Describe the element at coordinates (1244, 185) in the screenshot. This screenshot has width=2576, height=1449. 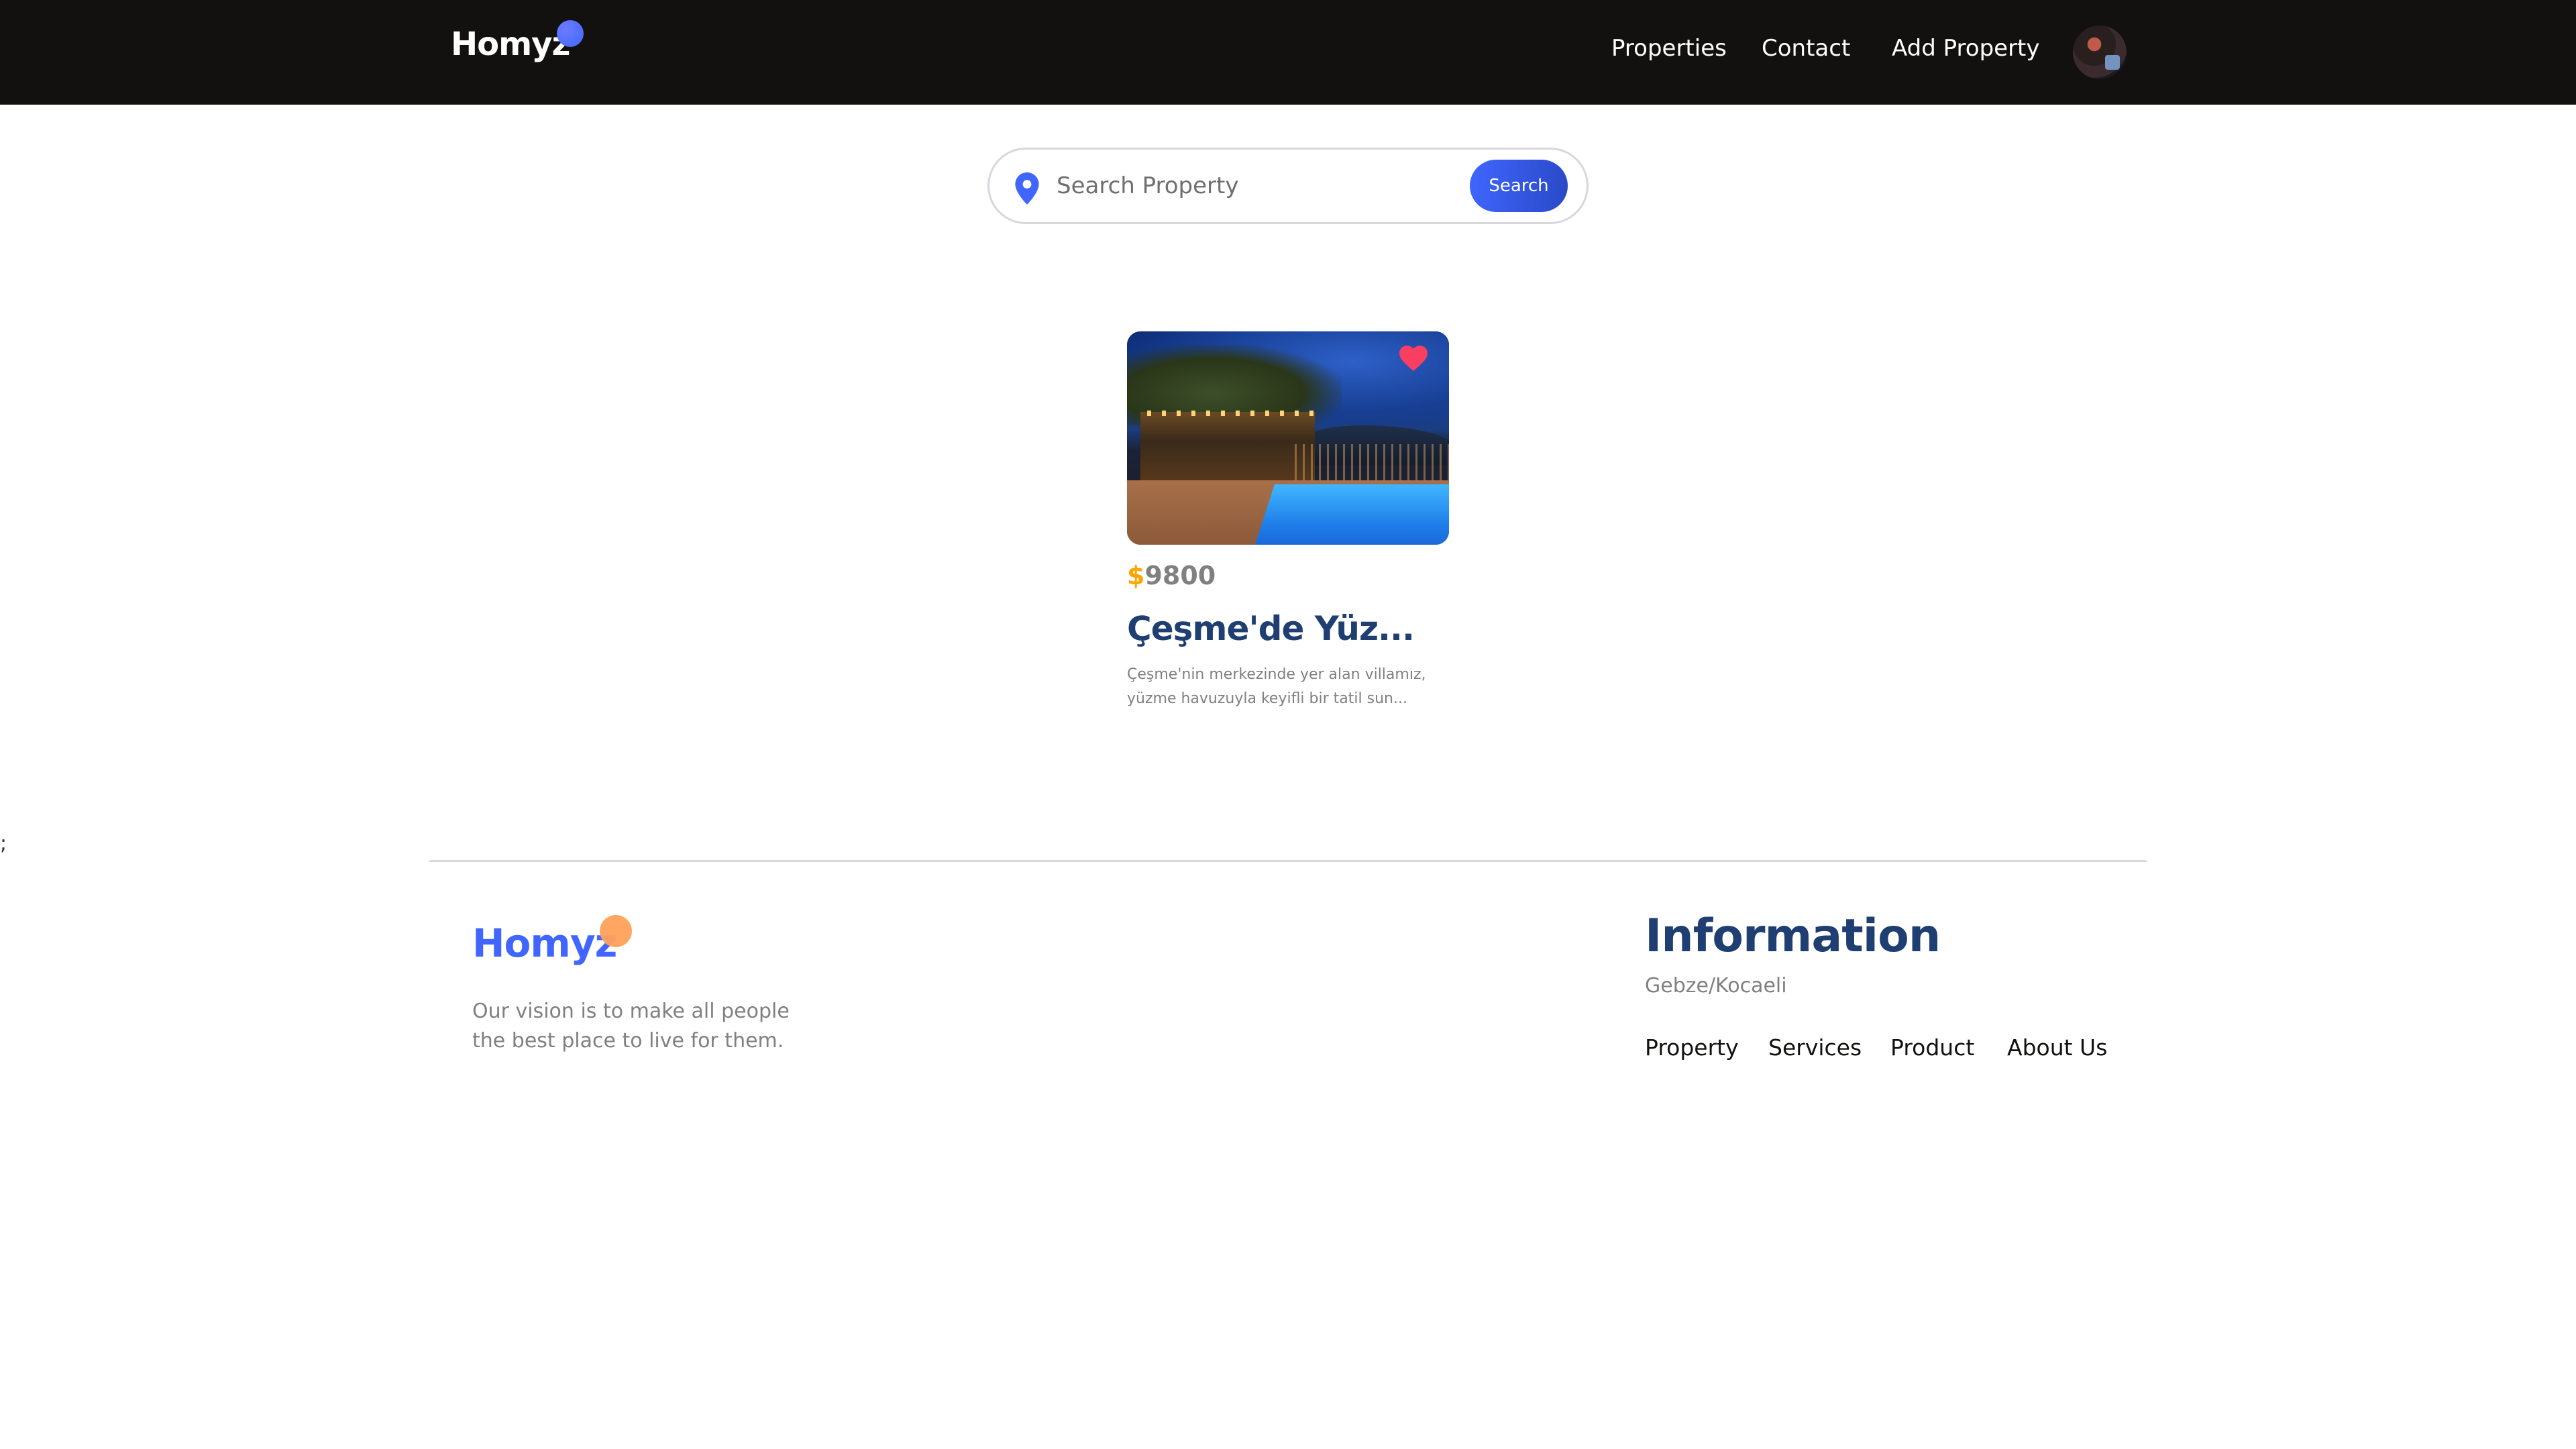
I see `search-input` at that location.